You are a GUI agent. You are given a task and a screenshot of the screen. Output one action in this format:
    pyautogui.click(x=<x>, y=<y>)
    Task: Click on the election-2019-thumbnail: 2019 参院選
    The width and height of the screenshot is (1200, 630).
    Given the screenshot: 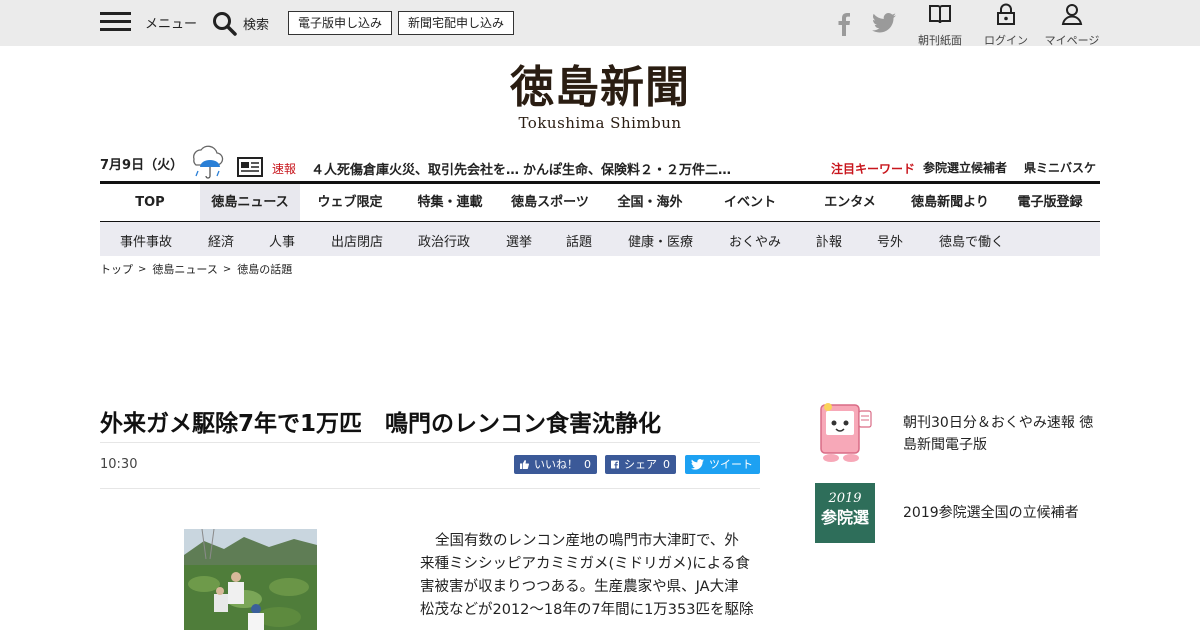 What is the action you would take?
    pyautogui.click(x=845, y=513)
    